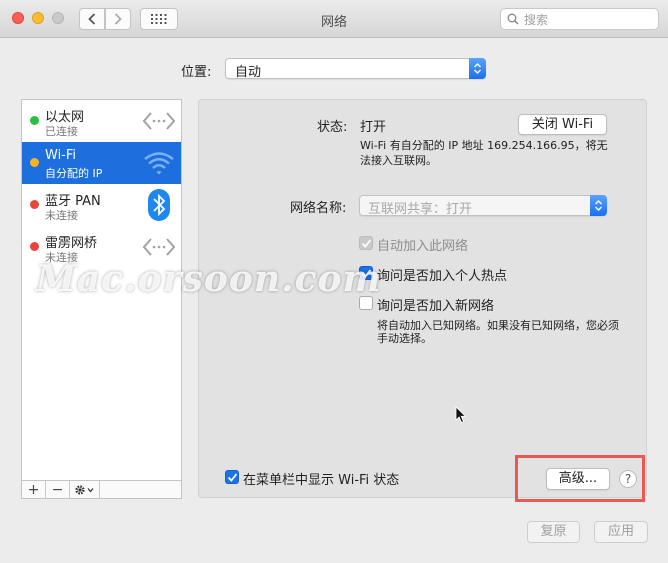  What do you see at coordinates (398, 160) in the screenshot?
I see `status-description-line2: 法接入互联网。` at bounding box center [398, 160].